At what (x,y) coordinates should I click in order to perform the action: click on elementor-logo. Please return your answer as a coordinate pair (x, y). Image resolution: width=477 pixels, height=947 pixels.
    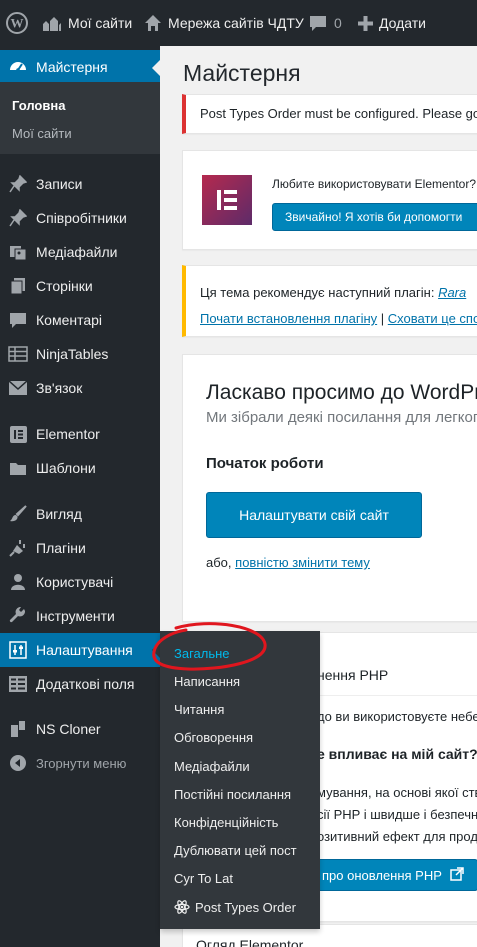
    Looking at the image, I should click on (227, 200).